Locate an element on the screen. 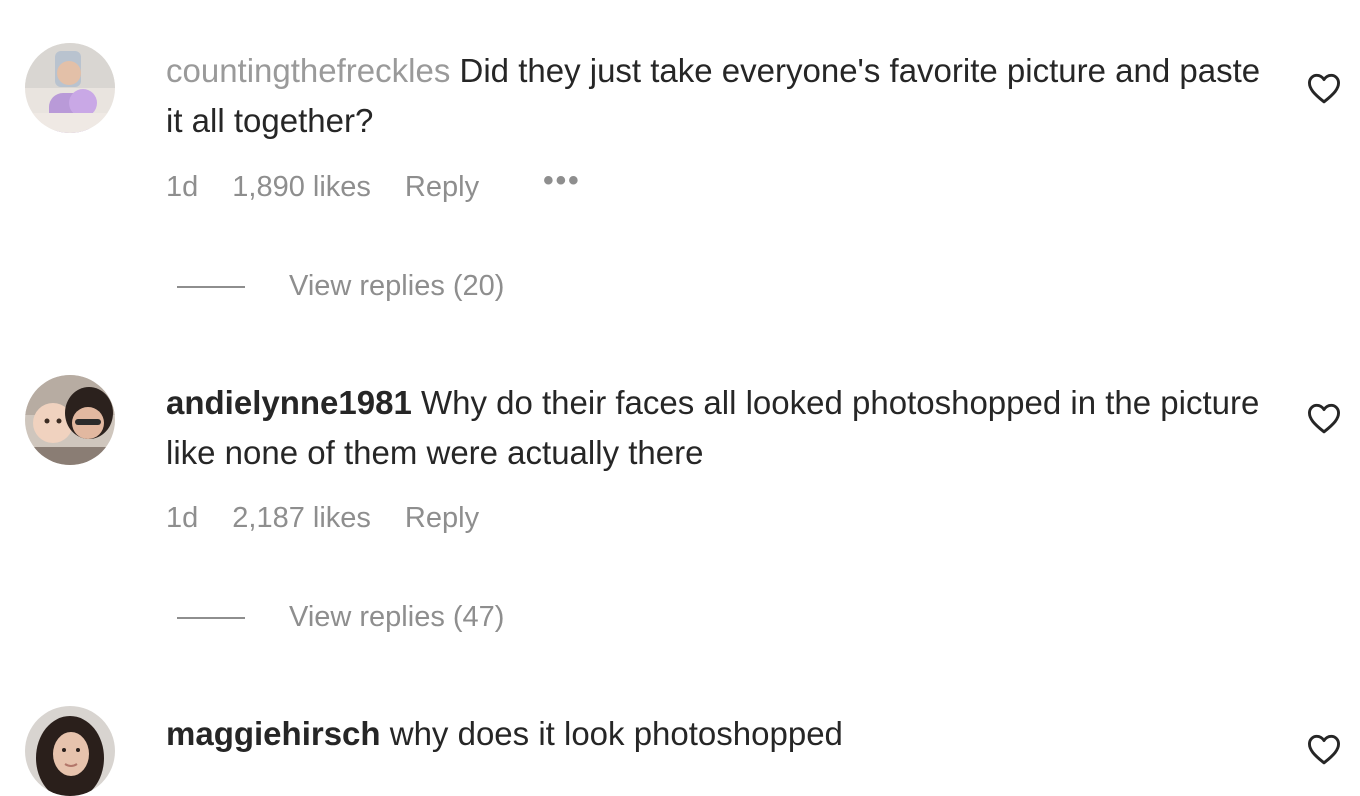 This screenshot has height=796, width=1360. view-replies-button: View replies (47) is located at coordinates (340, 617).